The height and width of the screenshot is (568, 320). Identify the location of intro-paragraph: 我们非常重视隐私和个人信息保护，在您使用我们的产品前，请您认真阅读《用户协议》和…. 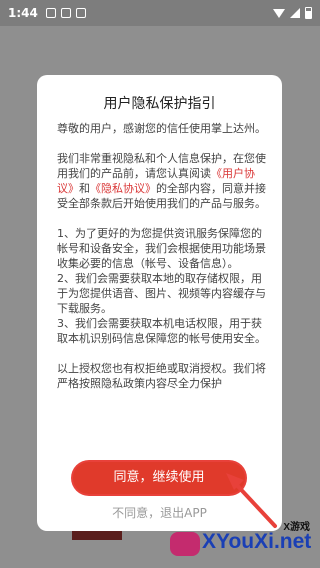
(162, 181).